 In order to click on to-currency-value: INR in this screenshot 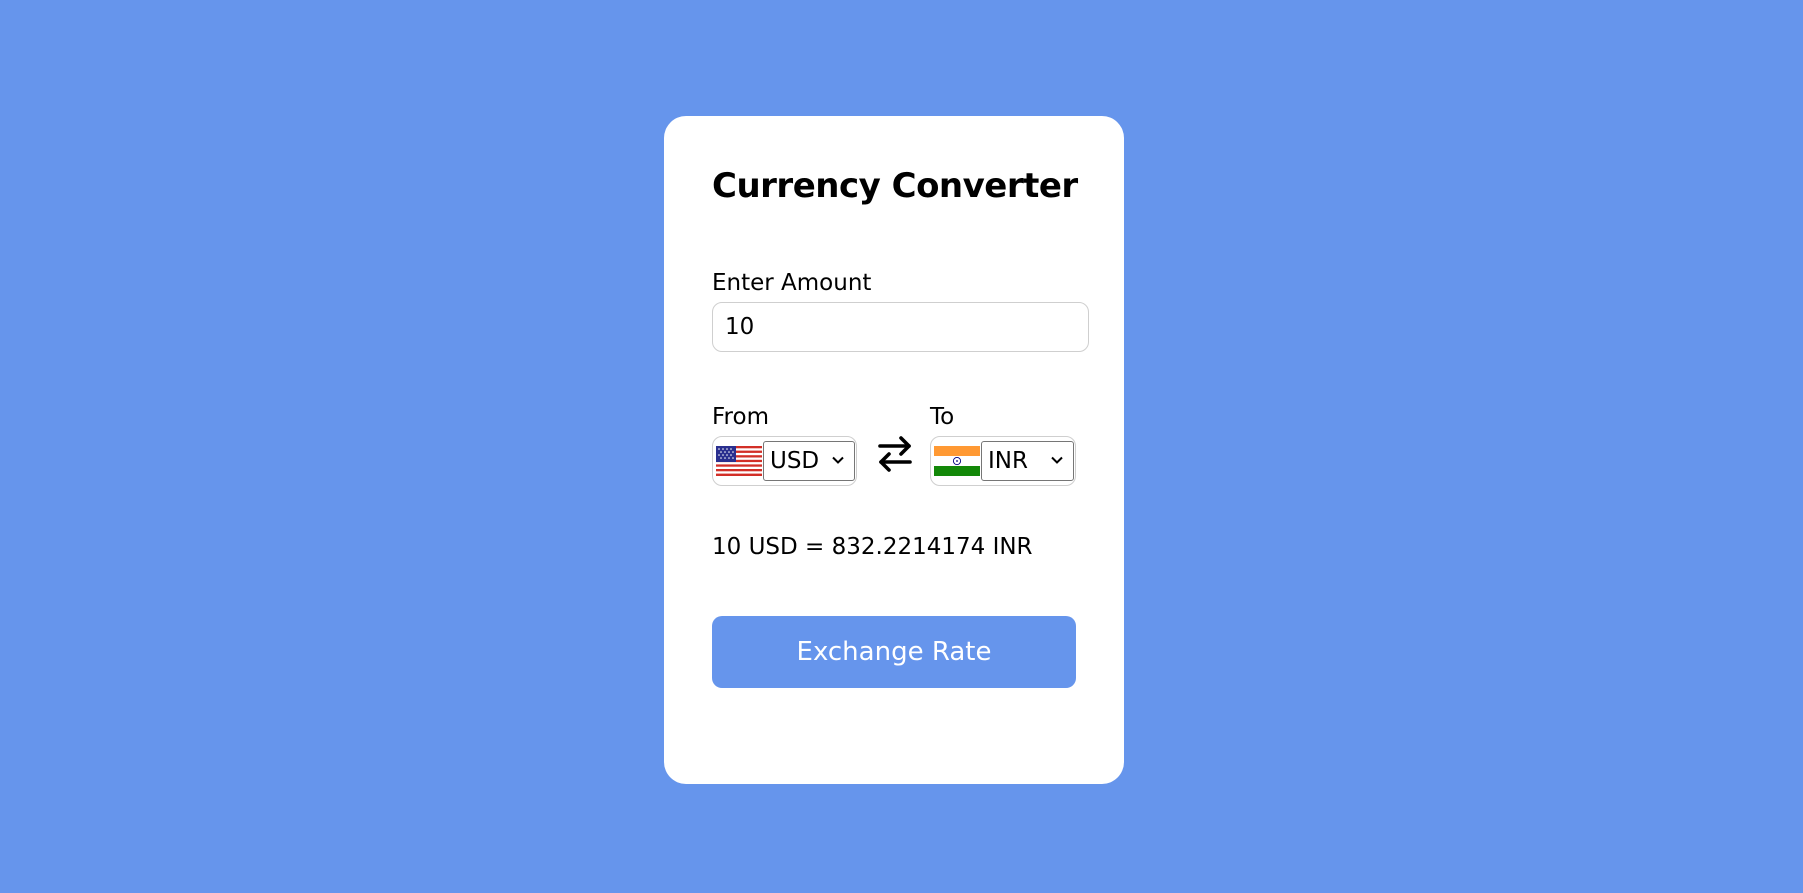, I will do `click(1008, 461)`.